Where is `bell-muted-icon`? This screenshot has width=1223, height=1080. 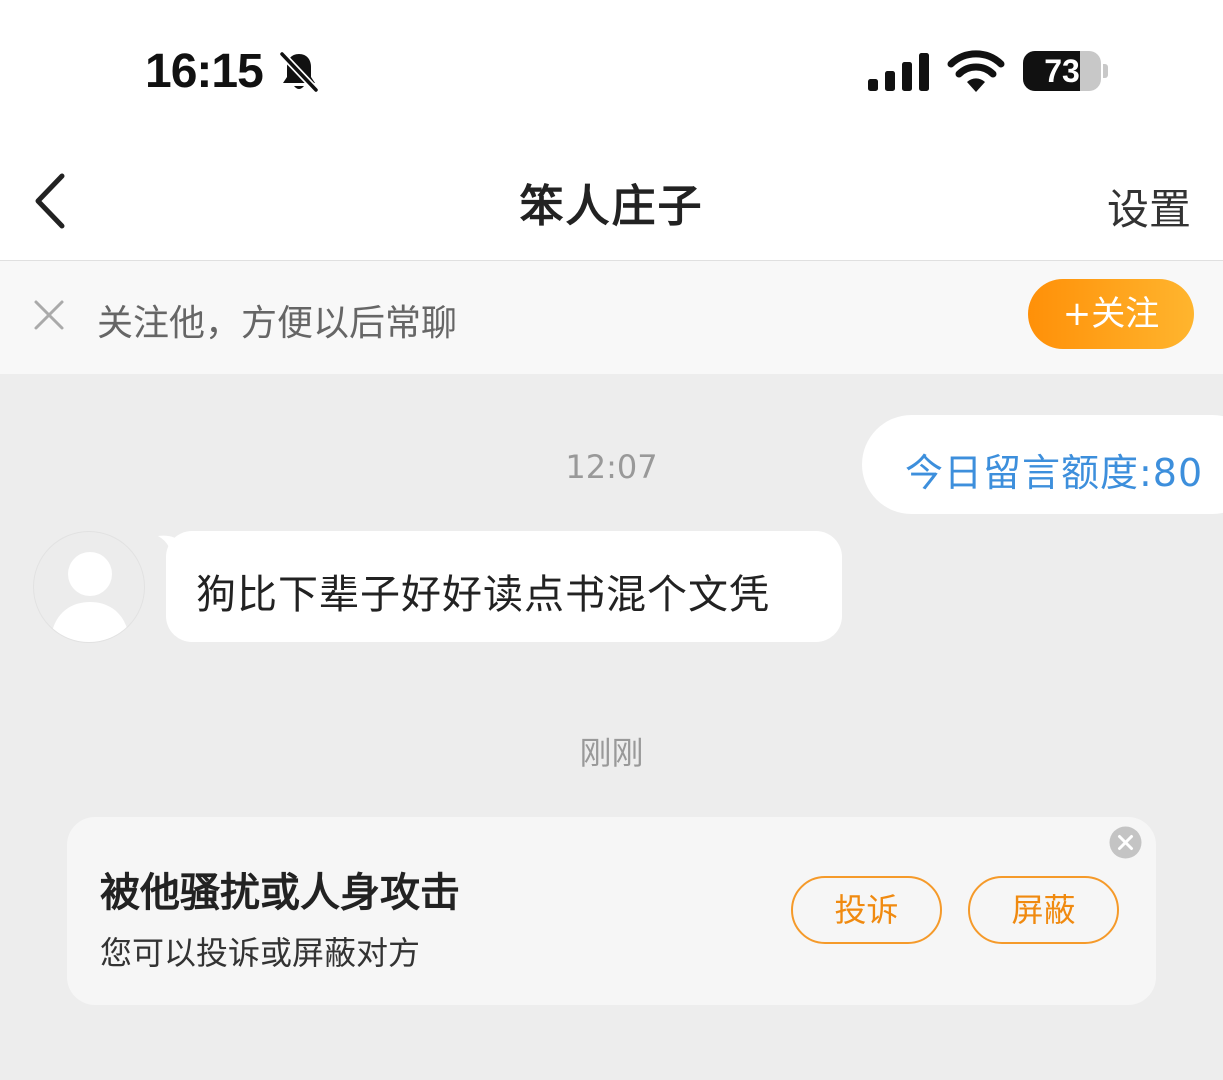 bell-muted-icon is located at coordinates (299, 72).